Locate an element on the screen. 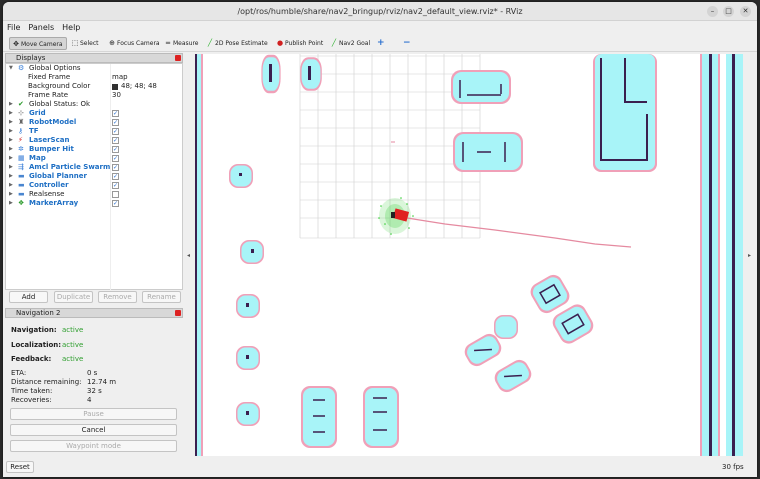 This screenshot has width=760, height=479. distance-label: Distance remaining: is located at coordinates (46, 382).